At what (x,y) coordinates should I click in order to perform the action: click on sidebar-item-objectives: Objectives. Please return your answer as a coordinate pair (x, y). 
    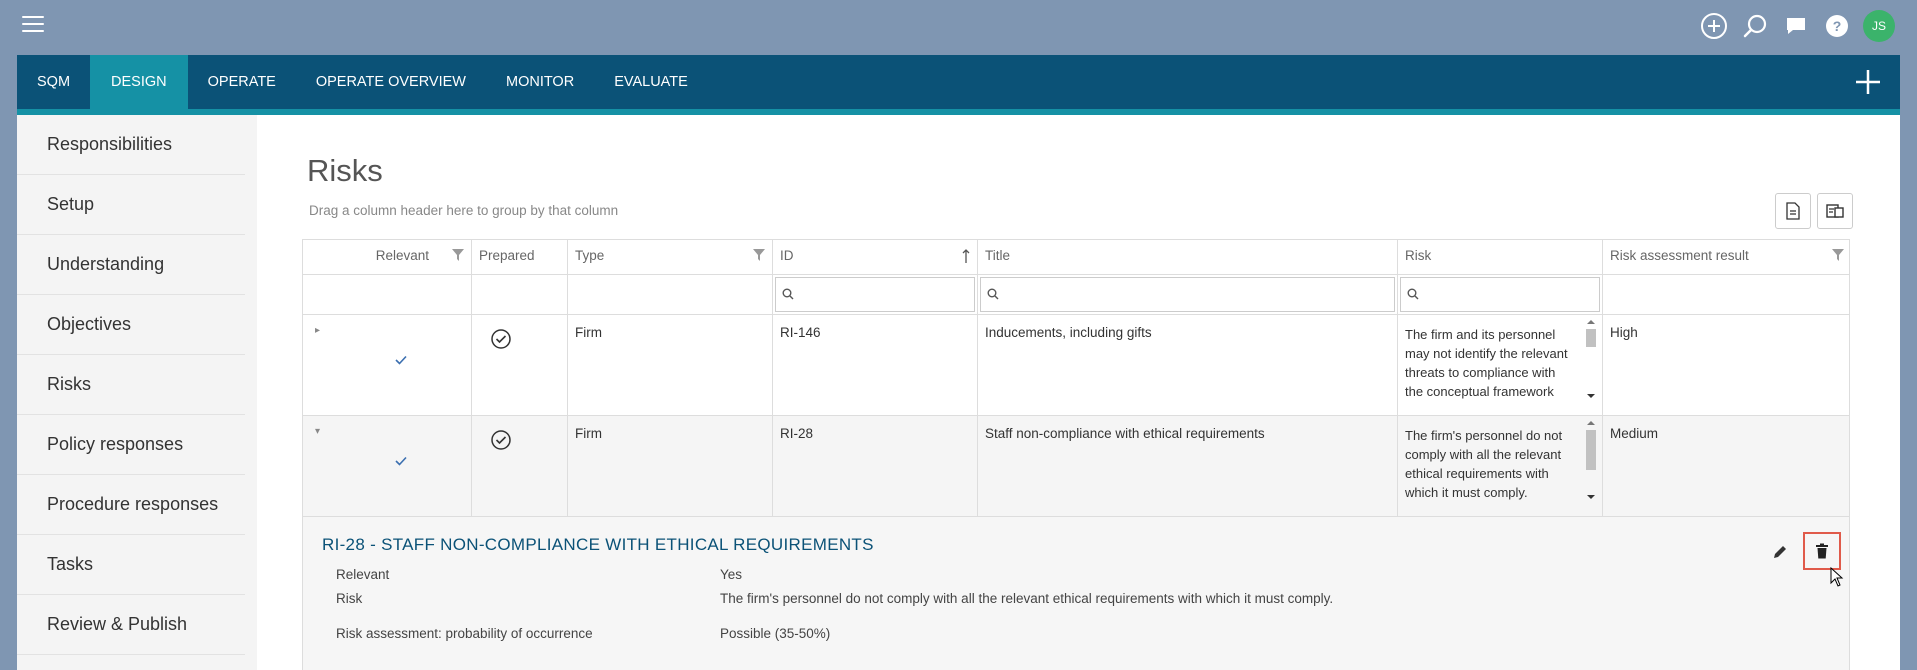
    Looking at the image, I should click on (131, 325).